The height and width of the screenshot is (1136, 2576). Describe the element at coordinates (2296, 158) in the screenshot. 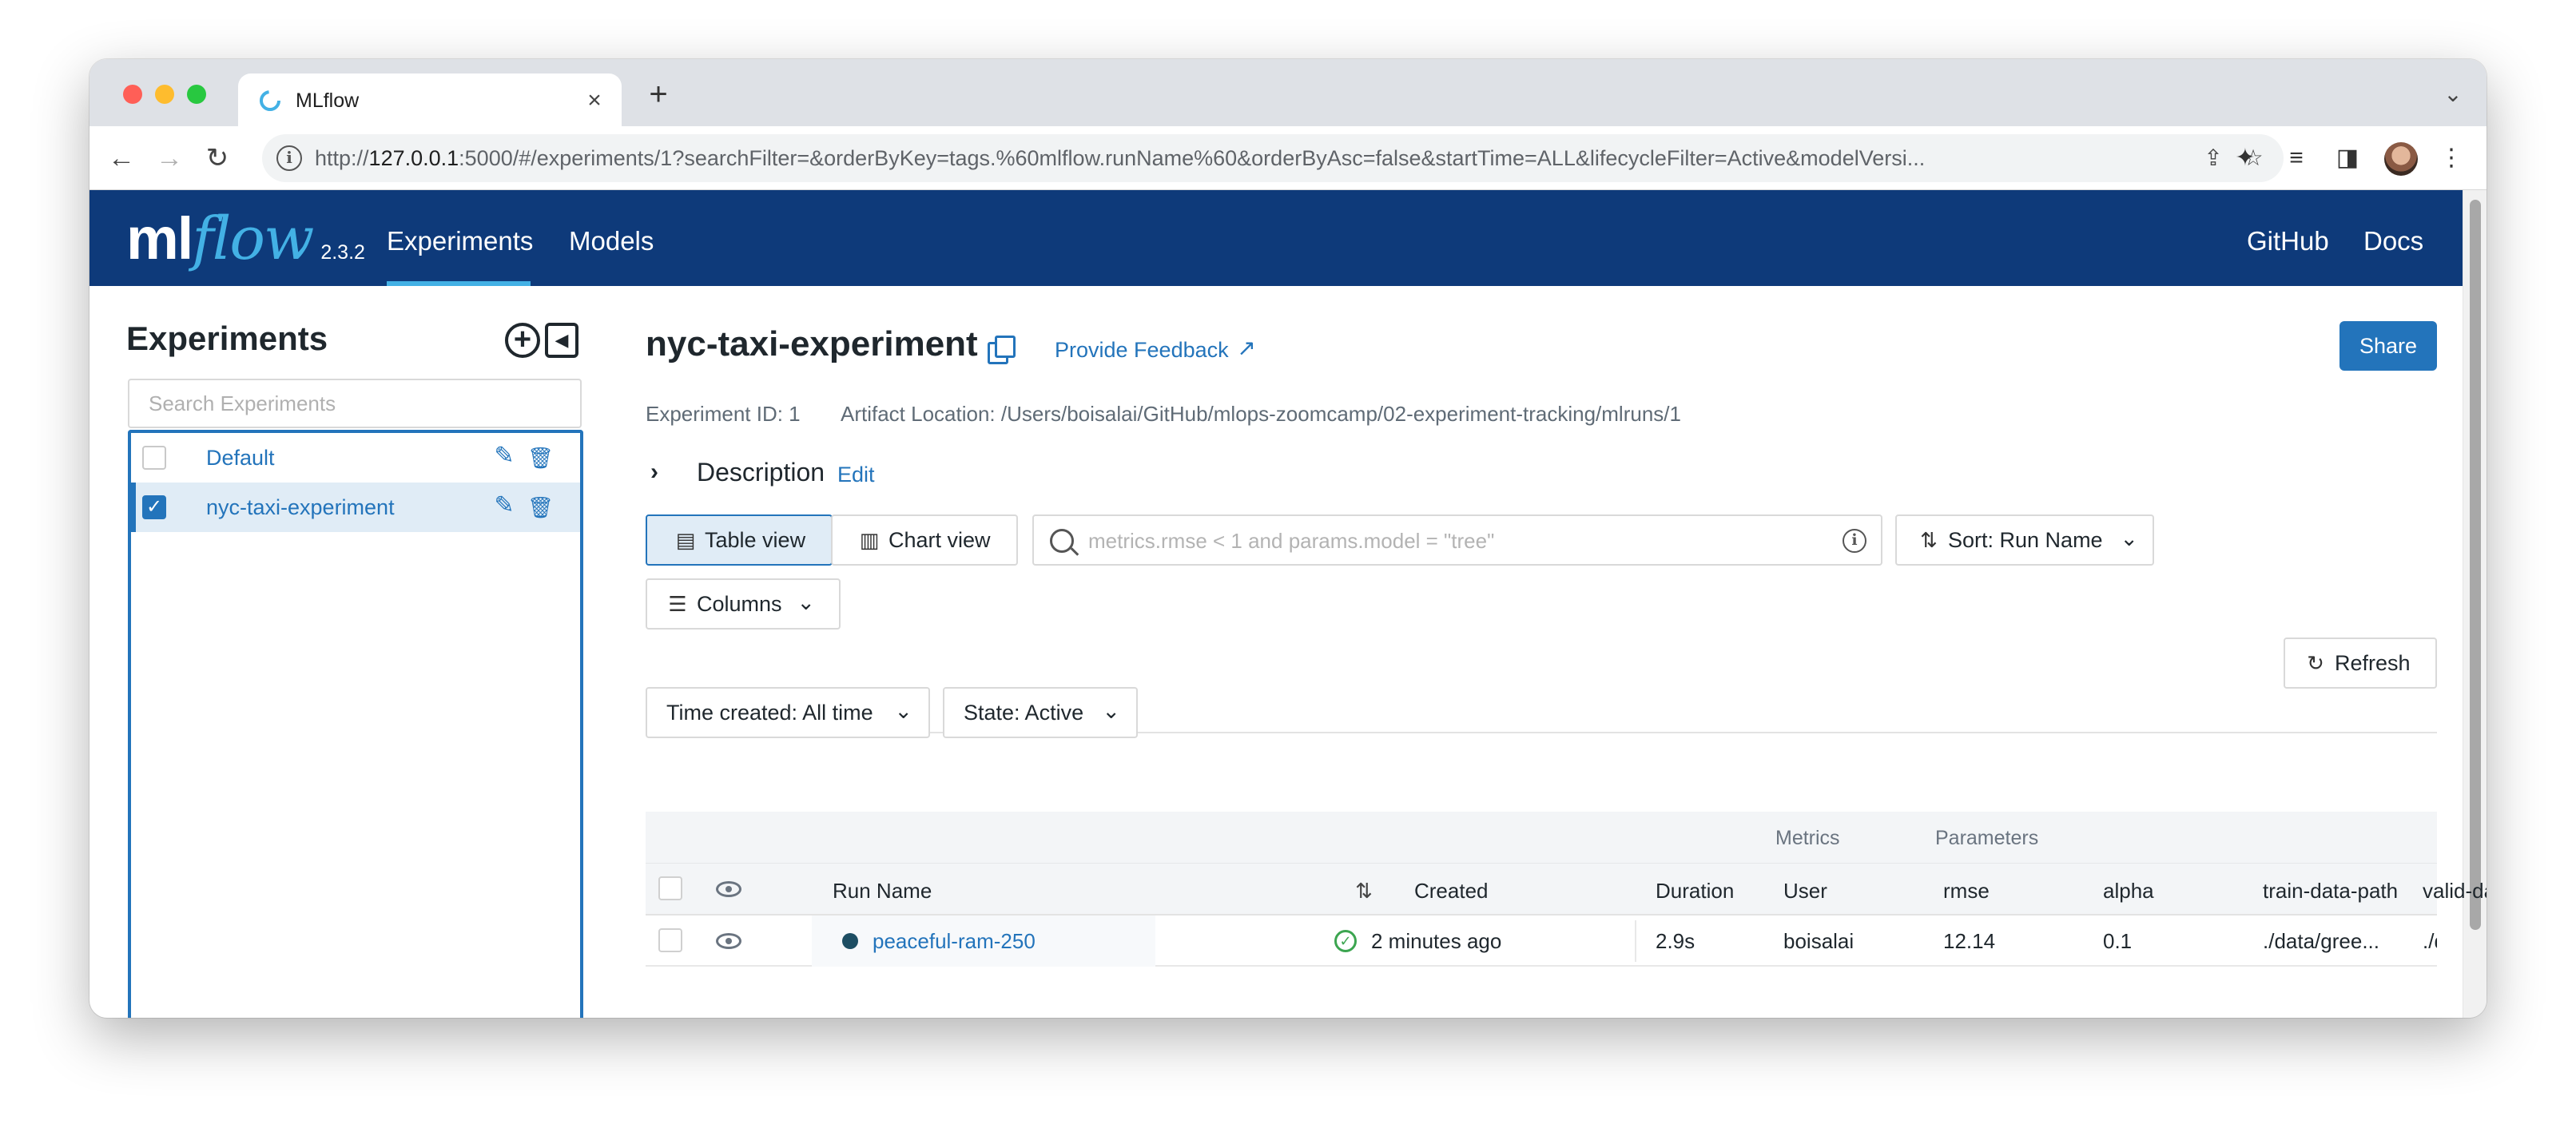

I see `reading-list-icon: ≡` at that location.